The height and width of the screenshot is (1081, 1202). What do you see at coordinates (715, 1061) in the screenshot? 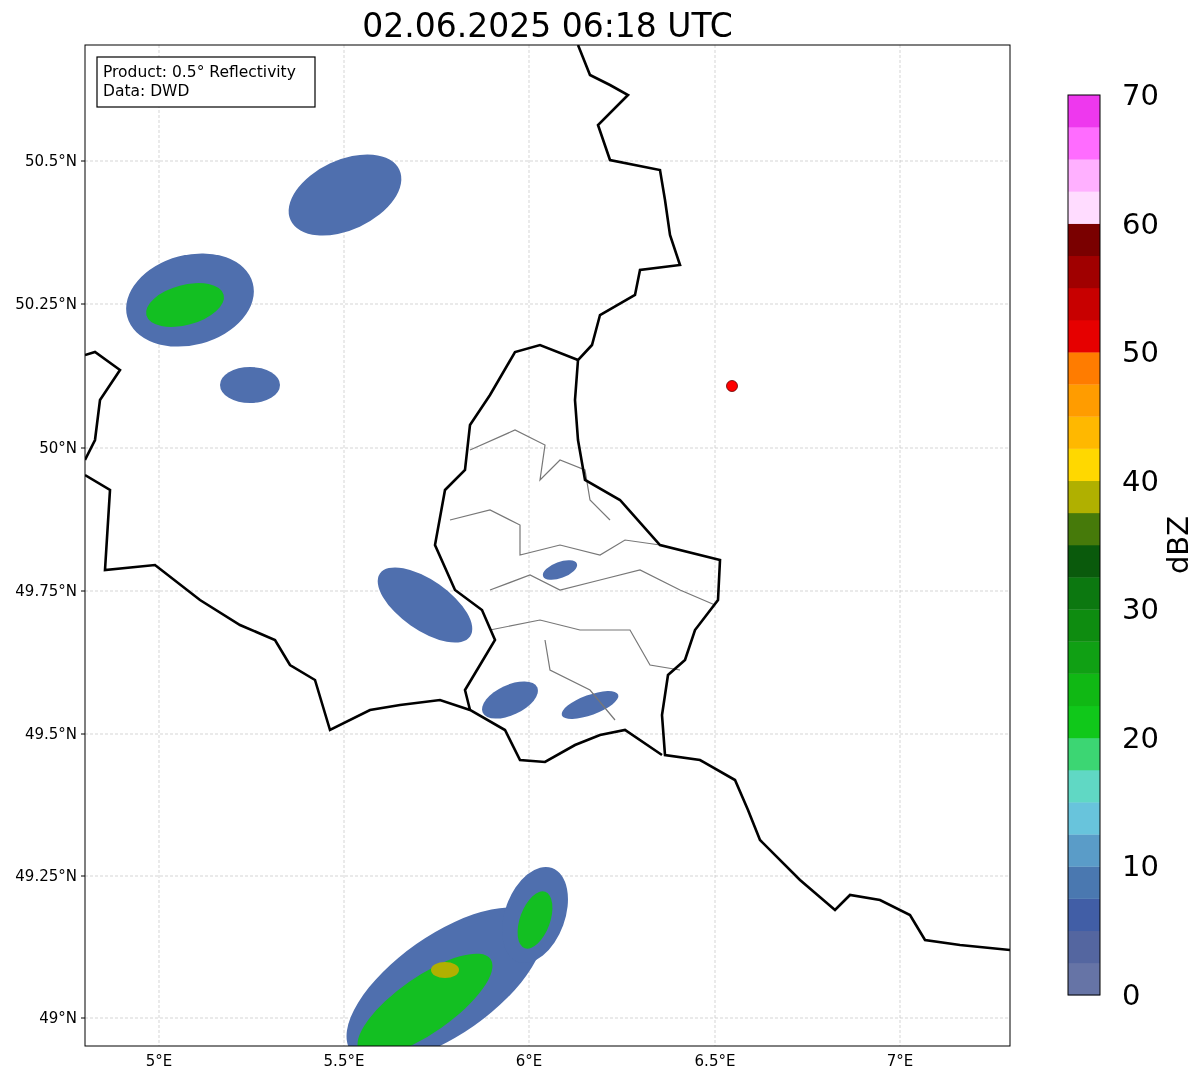
I see `longitude-label: 6.5°E` at bounding box center [715, 1061].